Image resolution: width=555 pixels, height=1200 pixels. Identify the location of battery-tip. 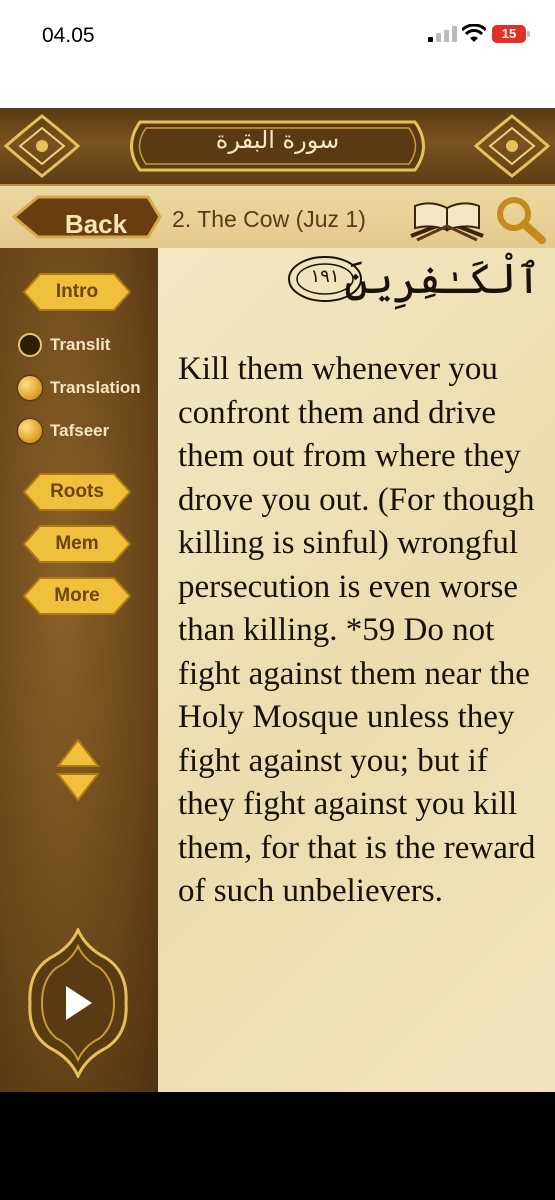
(528, 34).